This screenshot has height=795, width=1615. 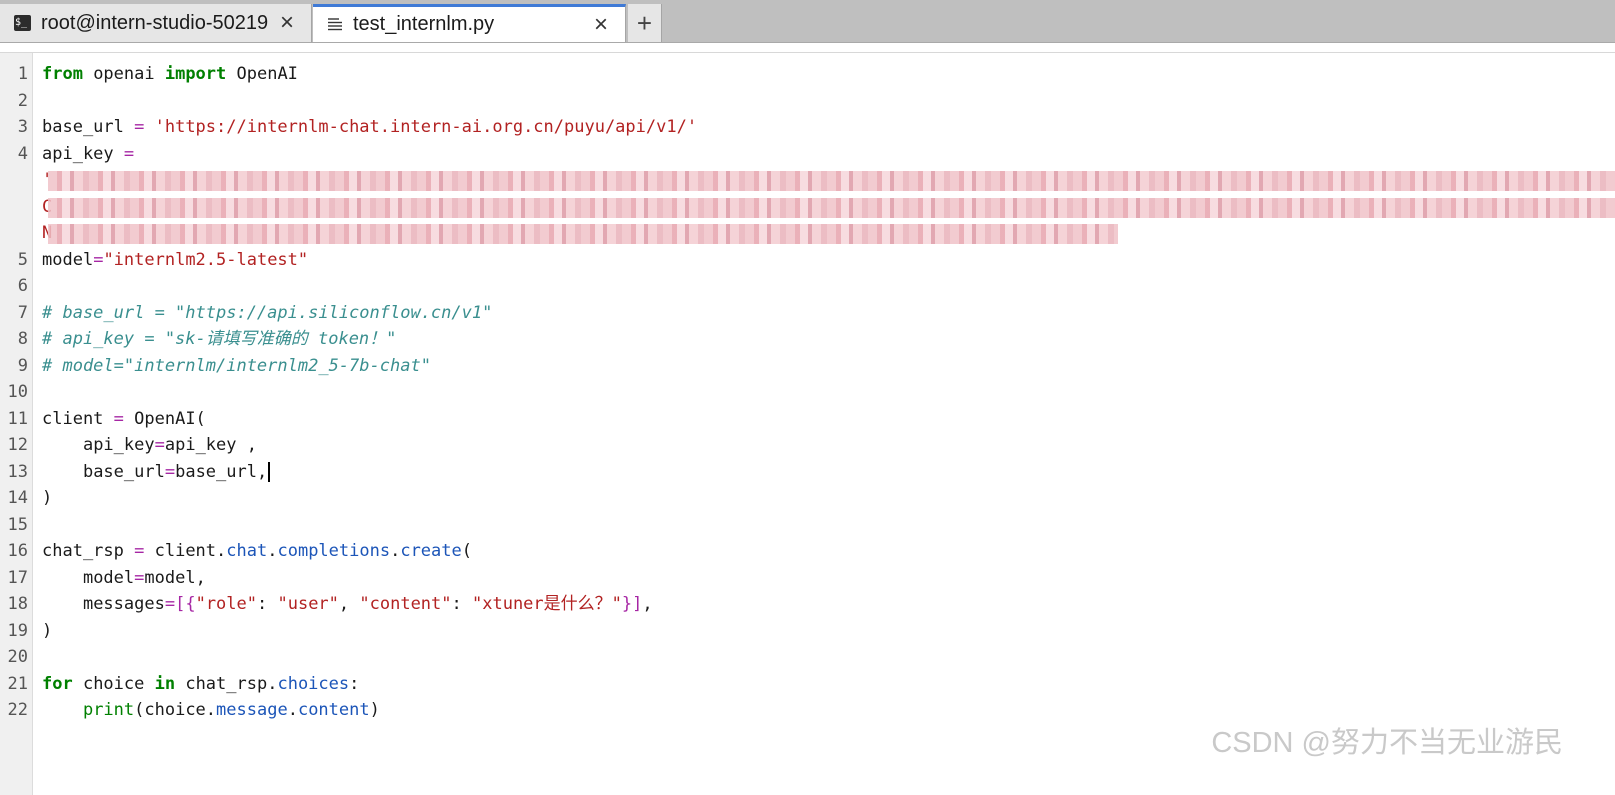 I want to click on terminal-icon: $_, so click(x=22, y=23).